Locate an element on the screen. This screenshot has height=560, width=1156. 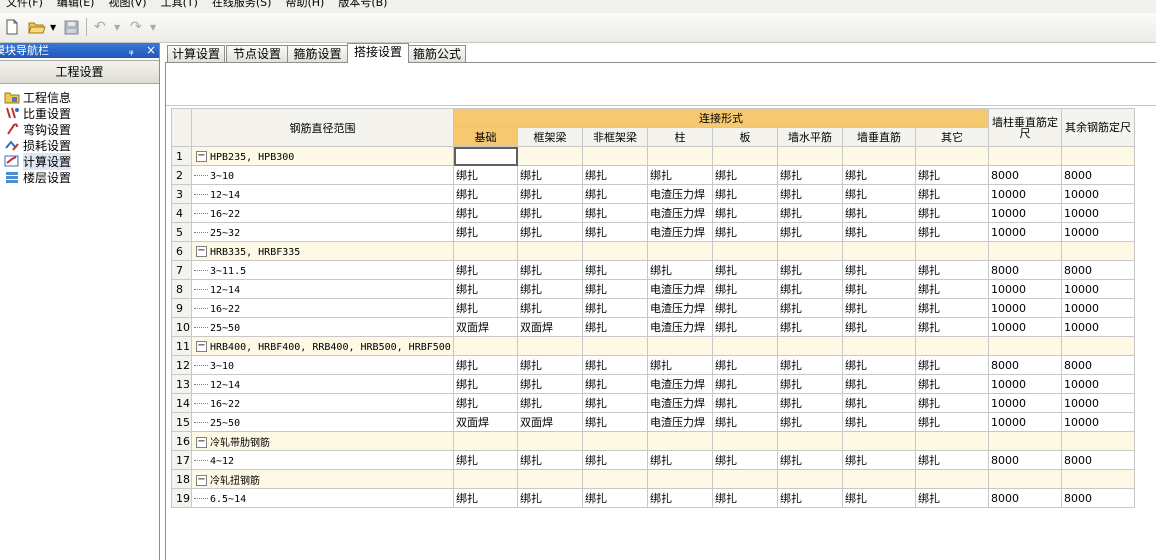
redo-button: ↷ is located at coordinates (136, 27).